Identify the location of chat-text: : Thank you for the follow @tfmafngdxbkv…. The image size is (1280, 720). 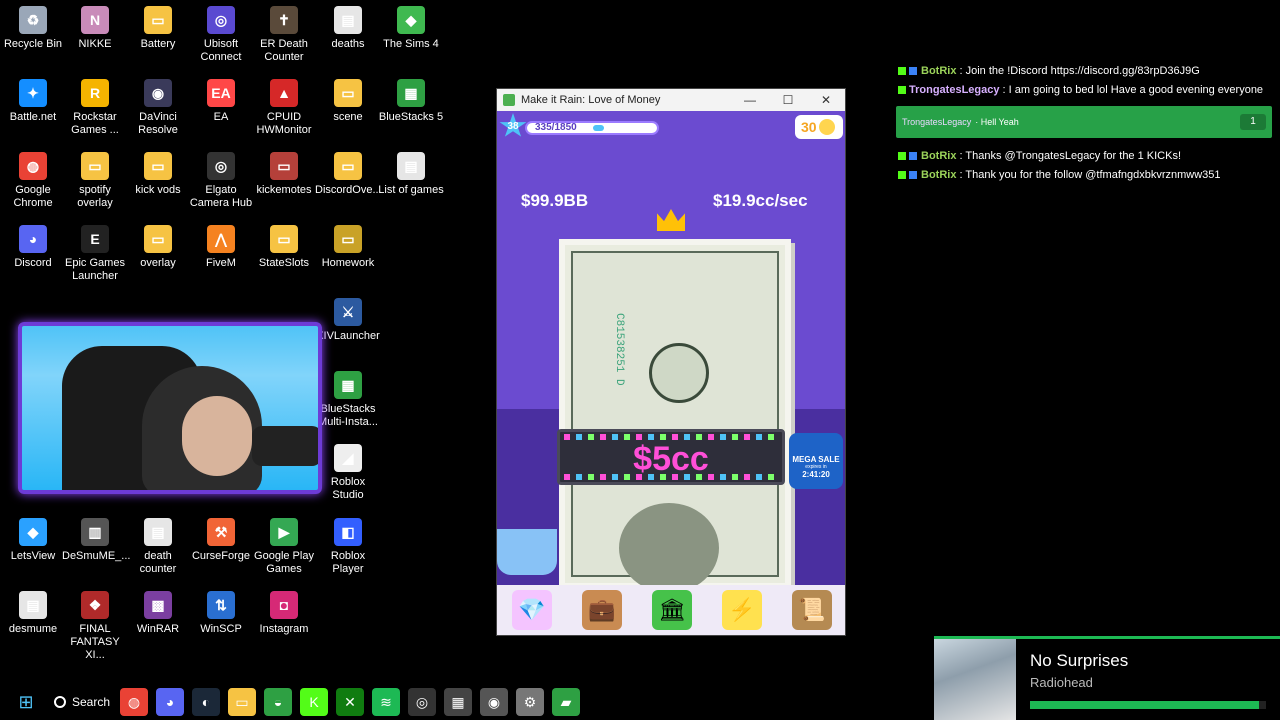
(1088, 175).